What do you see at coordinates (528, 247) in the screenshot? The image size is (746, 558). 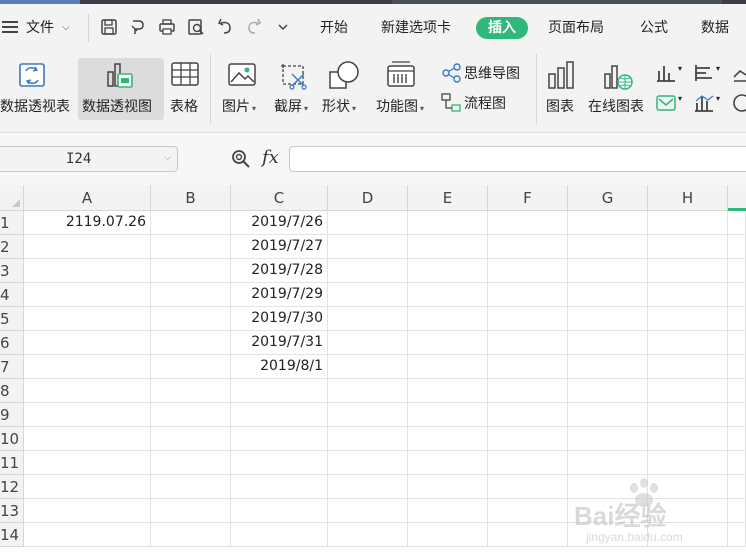 I see `cell-F2` at bounding box center [528, 247].